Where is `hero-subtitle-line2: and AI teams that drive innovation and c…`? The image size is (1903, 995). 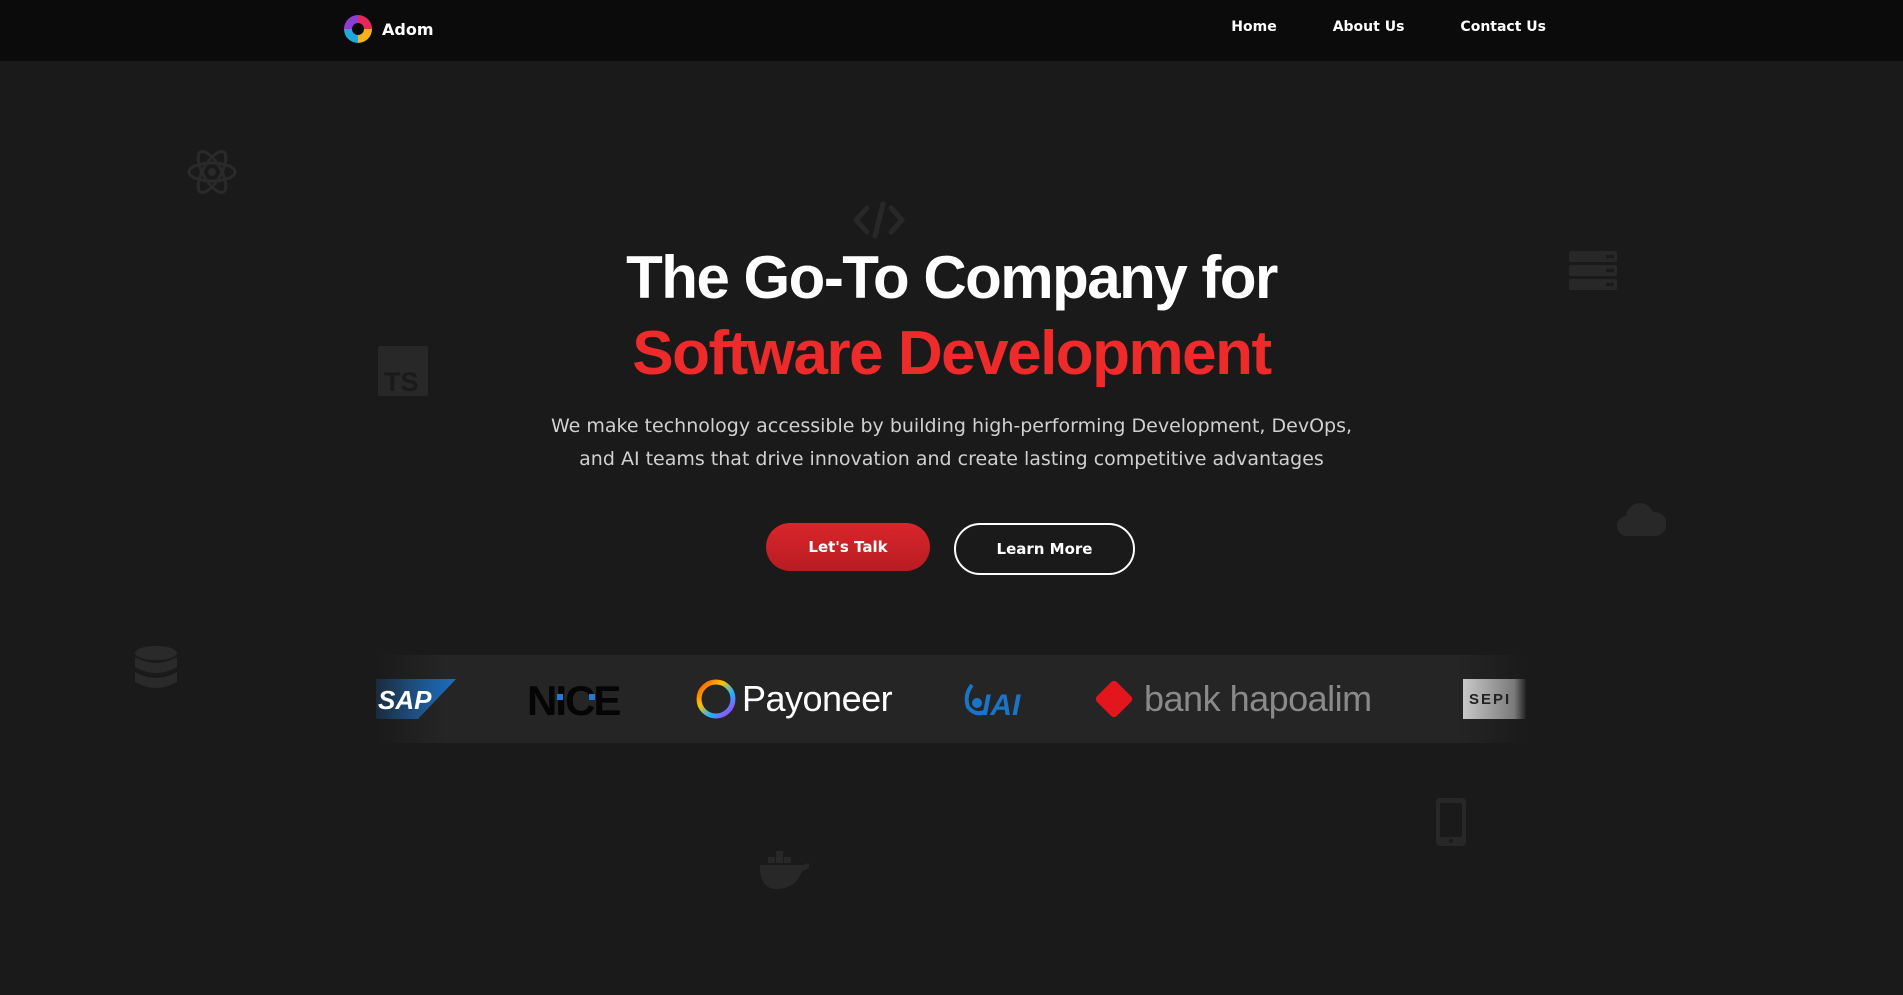 hero-subtitle-line2: and AI teams that drive innovation and c… is located at coordinates (951, 459).